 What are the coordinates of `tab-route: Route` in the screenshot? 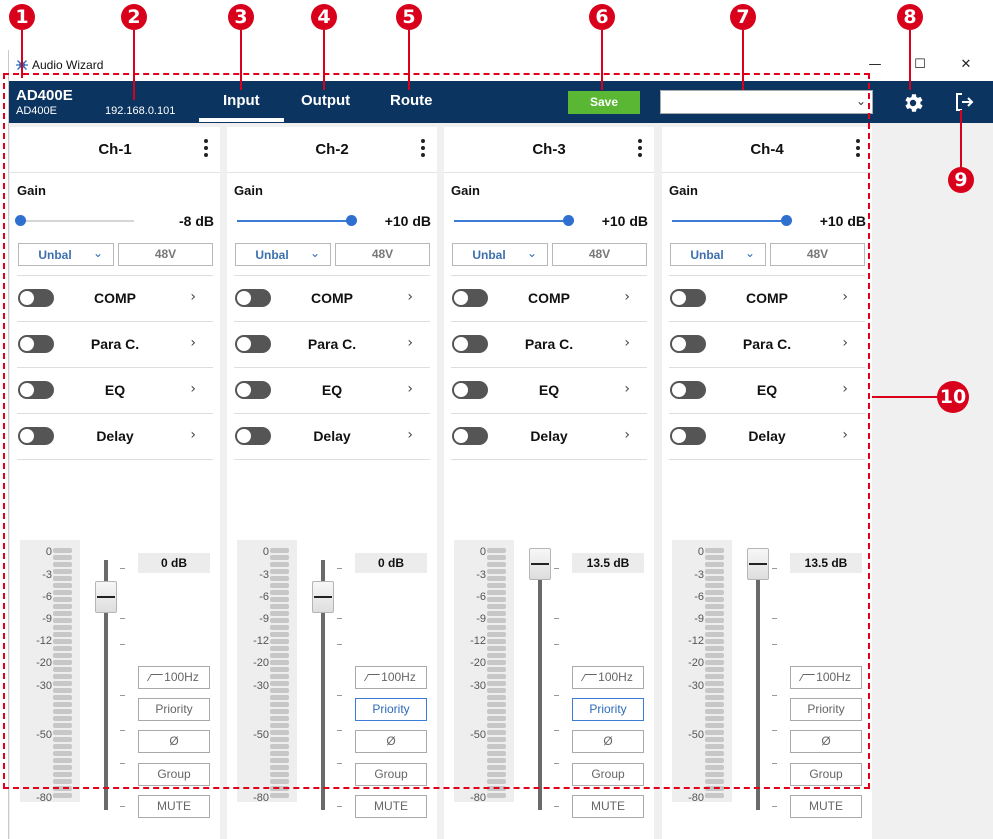 It's located at (411, 100).